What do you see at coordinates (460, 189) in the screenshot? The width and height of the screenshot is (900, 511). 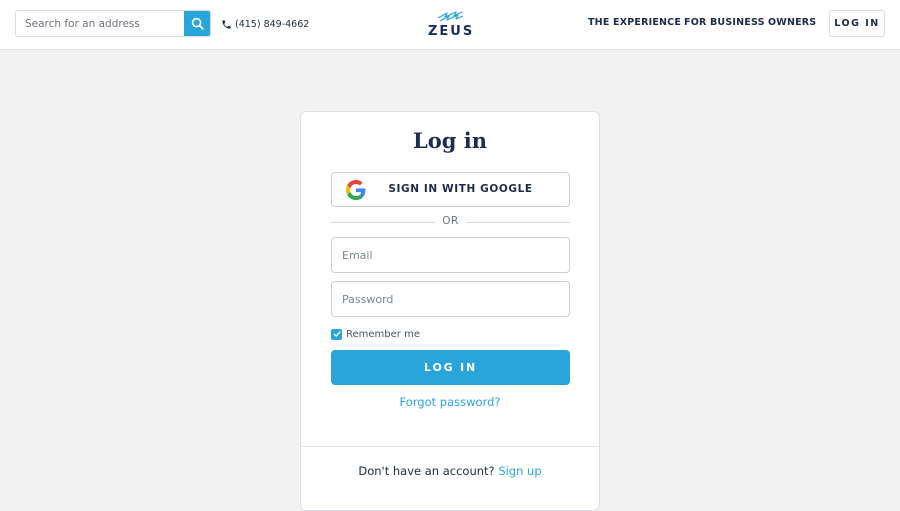 I see `google-sign-in-label: SIGN IN WITH GOOGLE` at bounding box center [460, 189].